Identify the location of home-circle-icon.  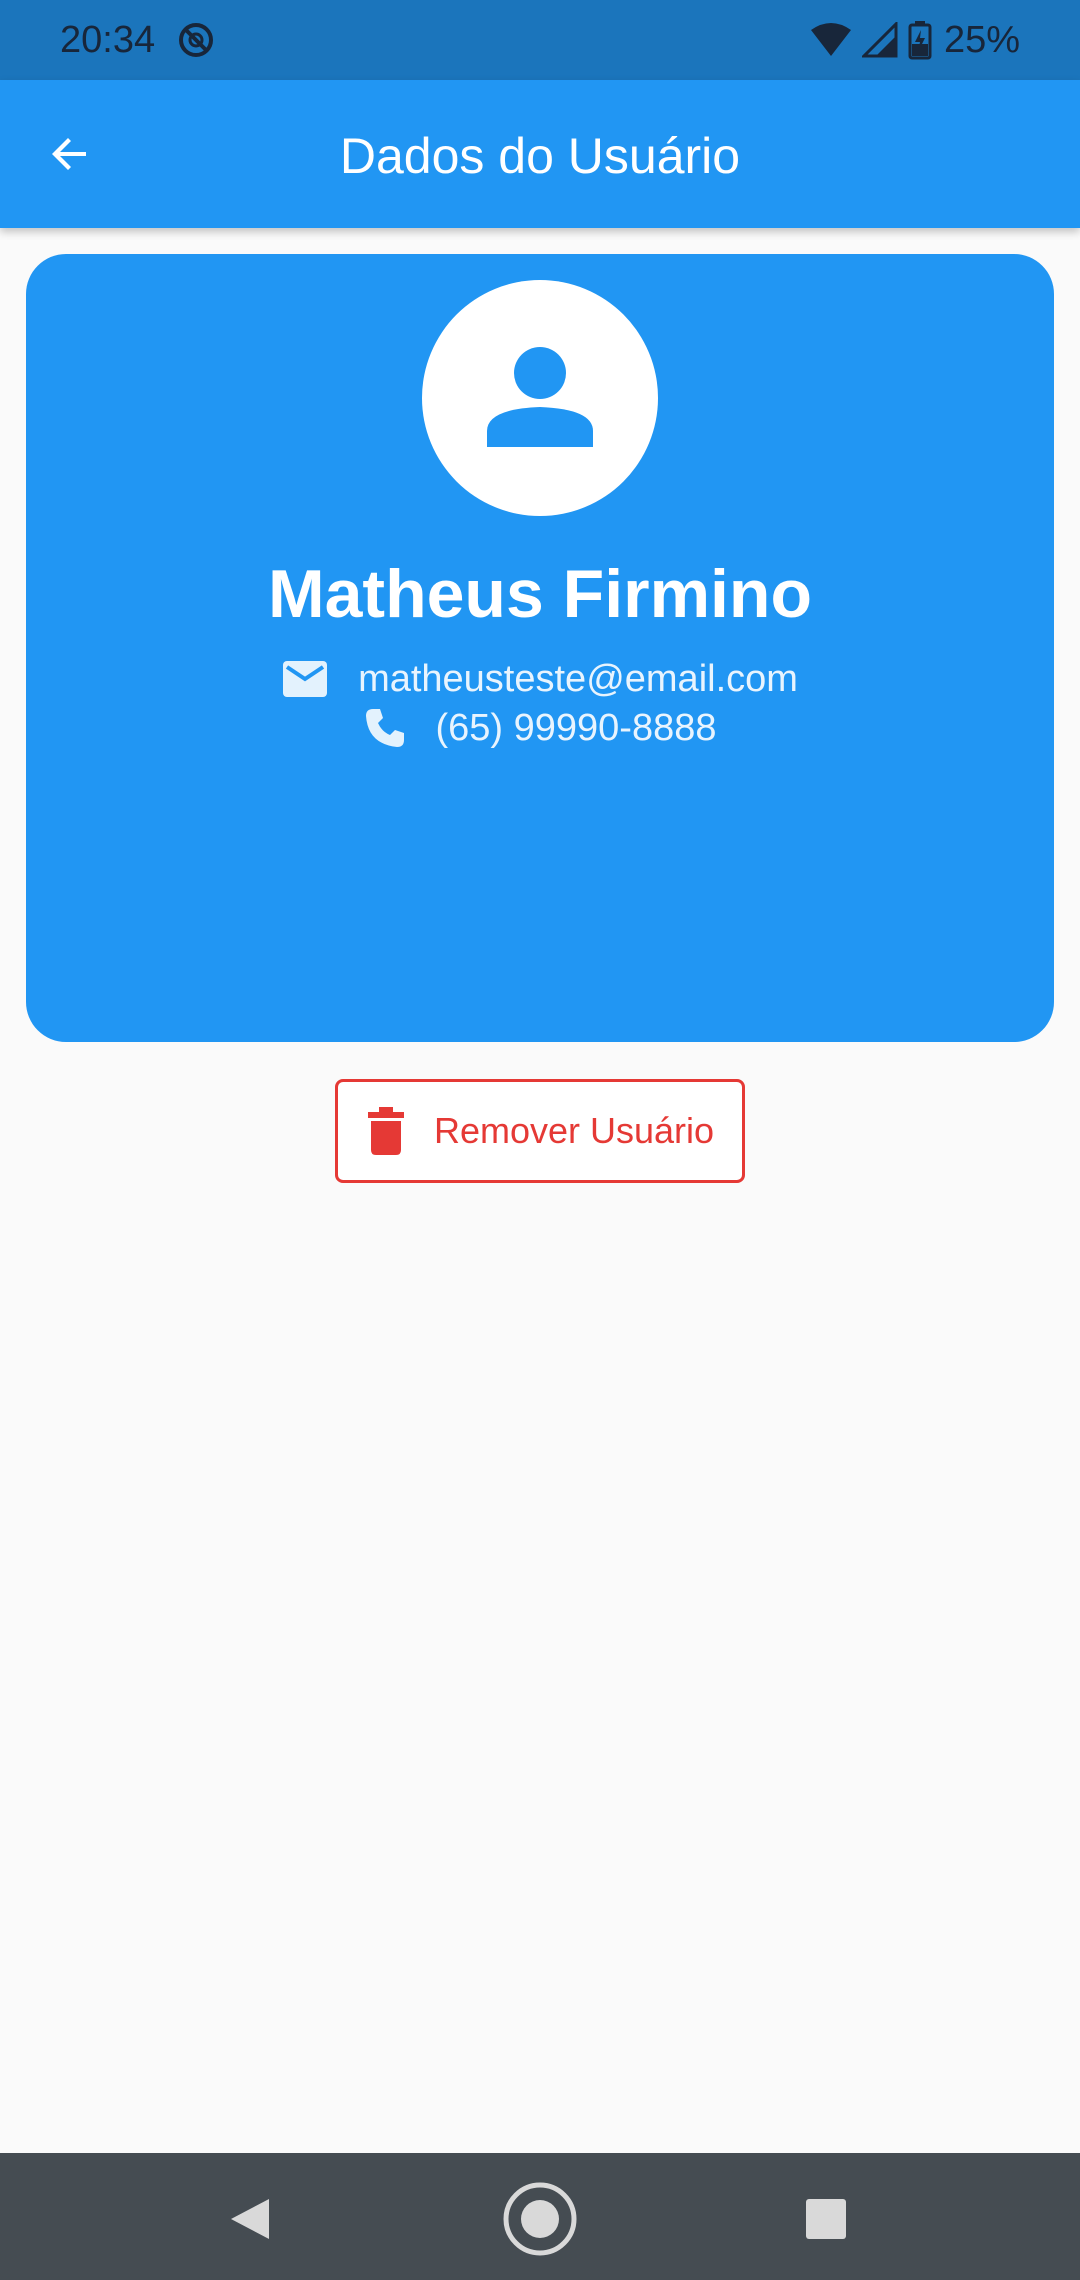
(540, 2219).